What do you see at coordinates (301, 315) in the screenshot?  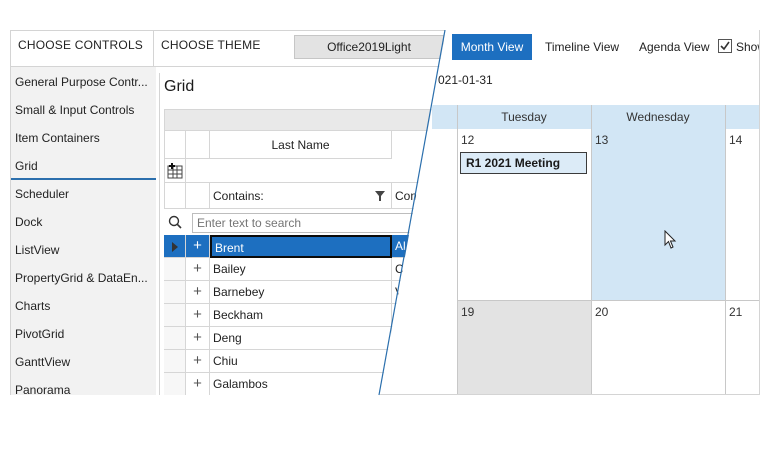 I see `cell-last-name: Beckham` at bounding box center [301, 315].